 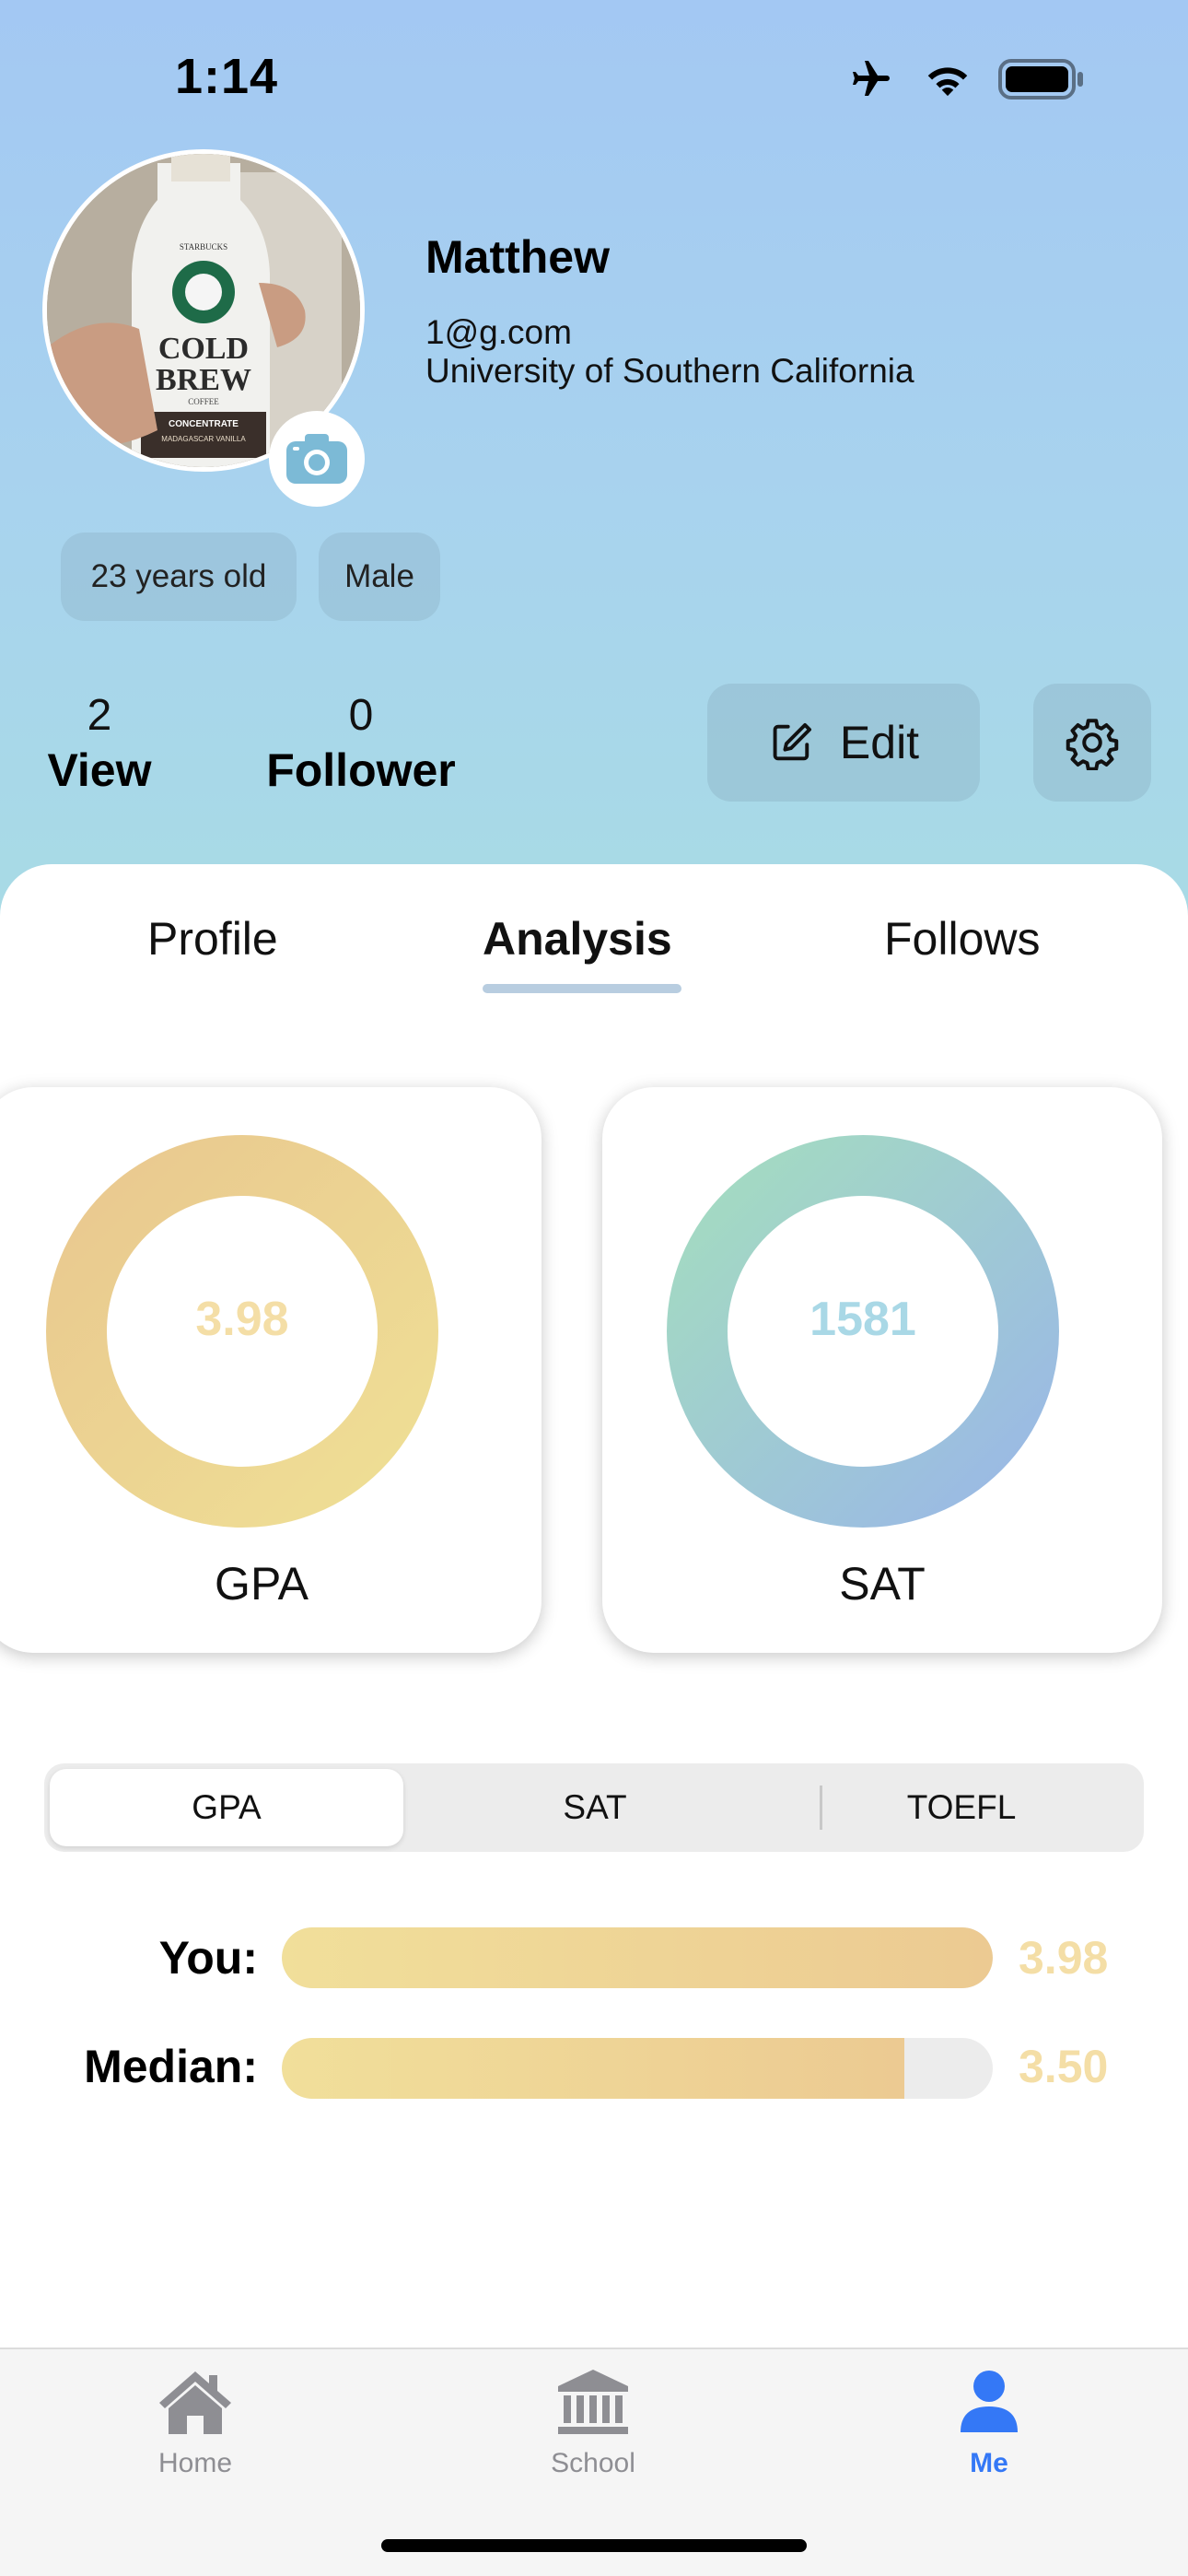 What do you see at coordinates (593, 2402) in the screenshot?
I see `institution-icon` at bounding box center [593, 2402].